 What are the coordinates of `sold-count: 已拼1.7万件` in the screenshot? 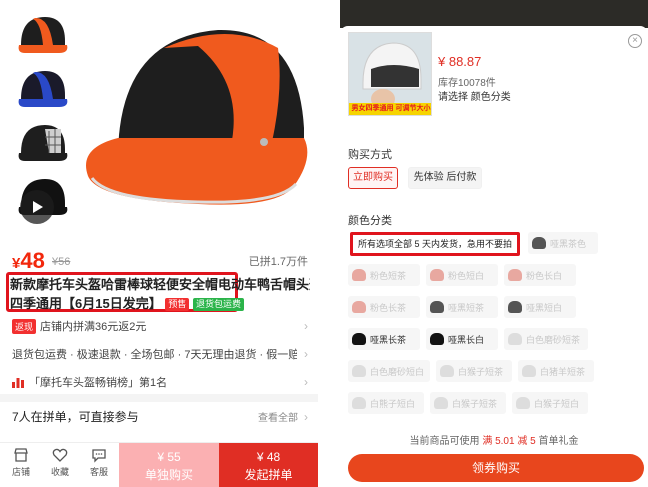 It's located at (278, 262).